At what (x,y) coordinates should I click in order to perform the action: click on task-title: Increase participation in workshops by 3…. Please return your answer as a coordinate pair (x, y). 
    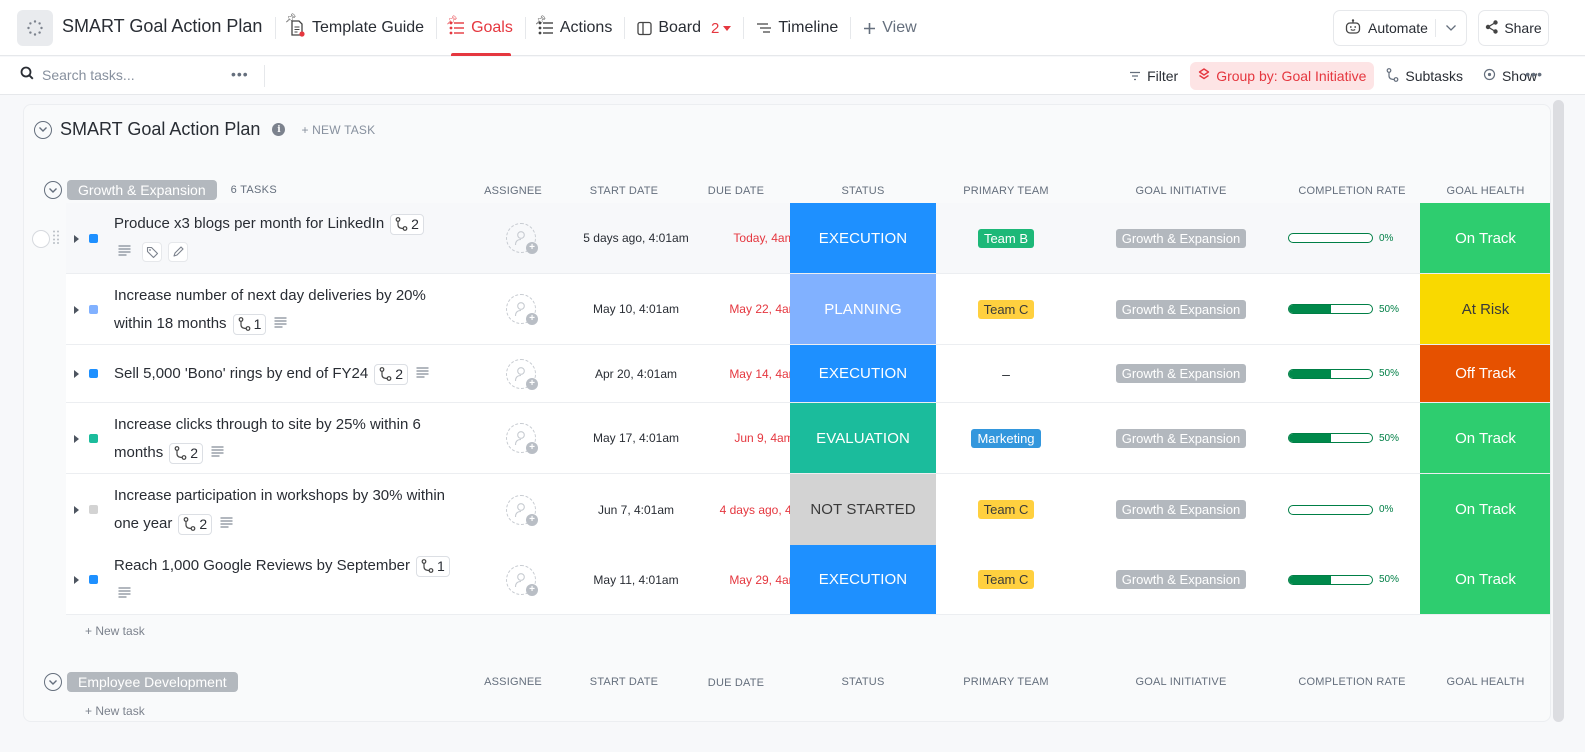
    Looking at the image, I should click on (279, 509).